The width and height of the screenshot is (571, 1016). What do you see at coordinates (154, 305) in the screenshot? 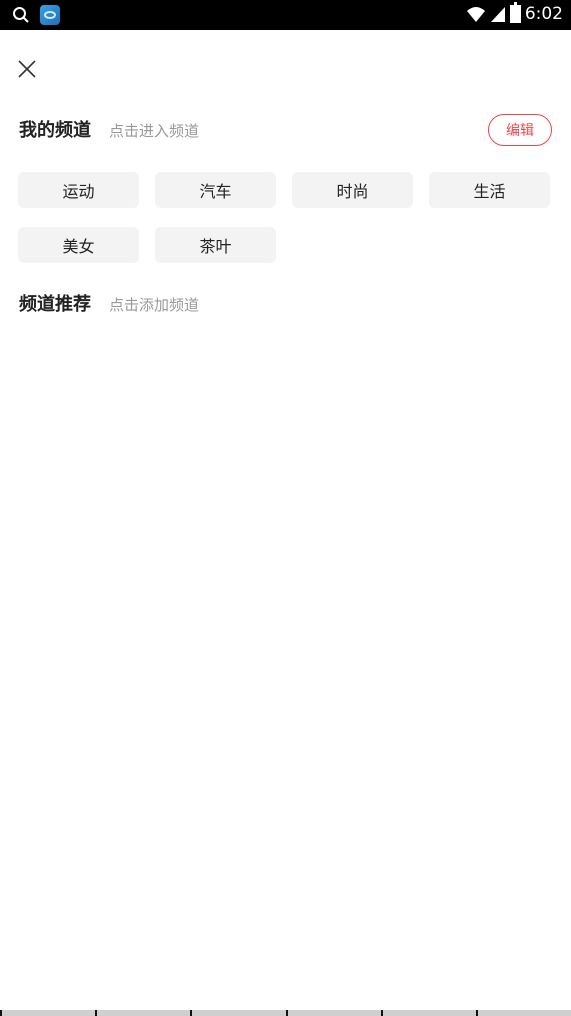
I see `recommended-hint: 点击添加频道` at bounding box center [154, 305].